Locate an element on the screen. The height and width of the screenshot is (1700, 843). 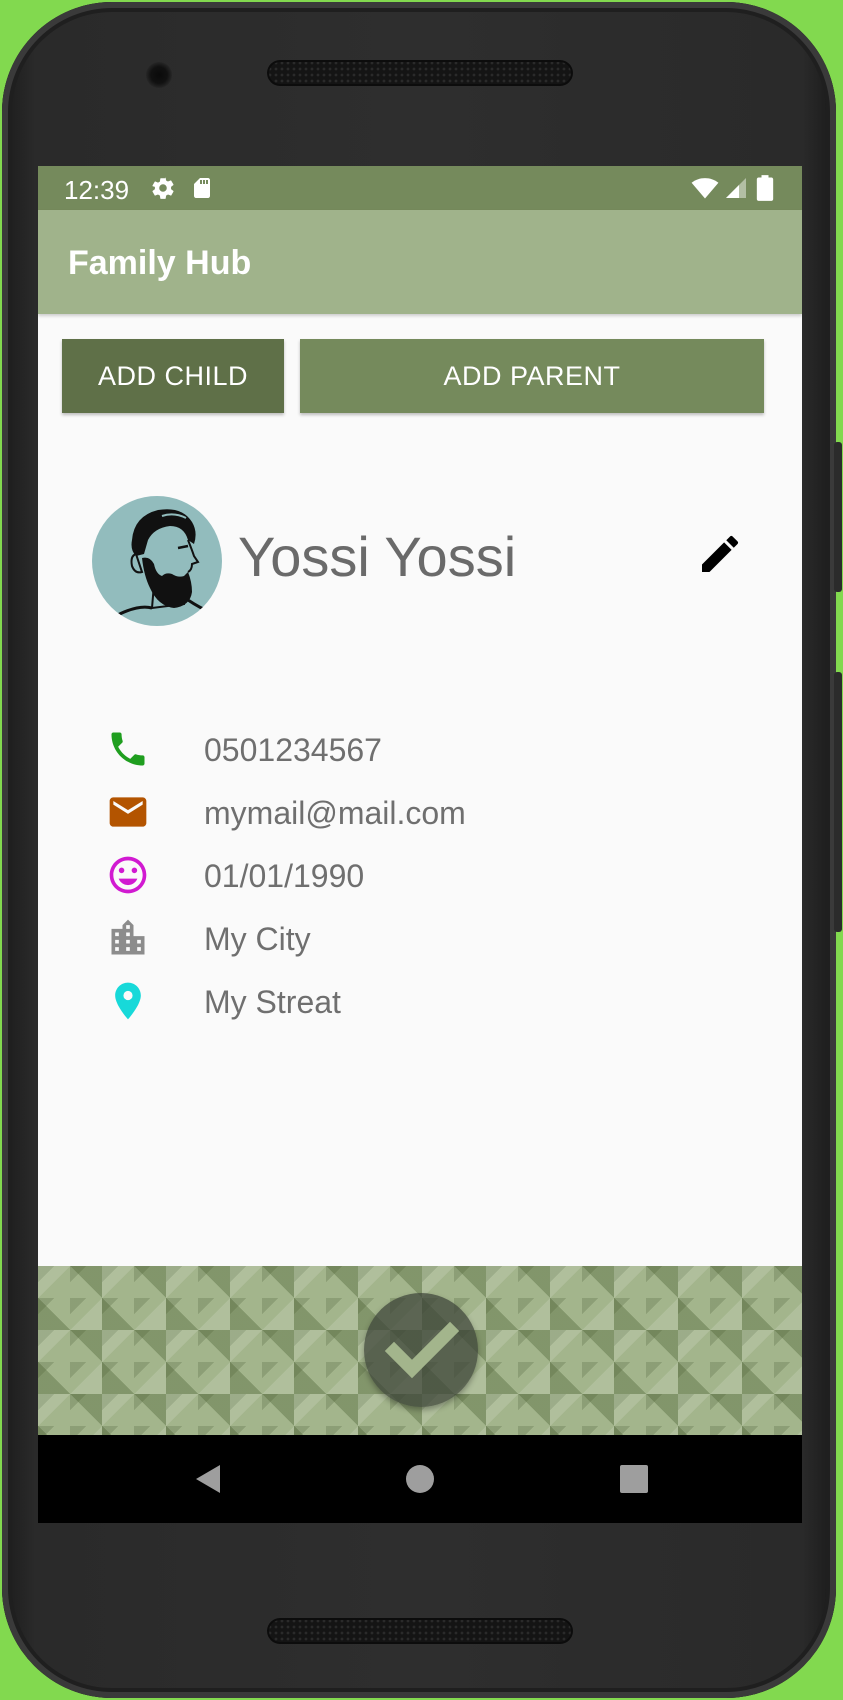
confirm-fab is located at coordinates (421, 1350).